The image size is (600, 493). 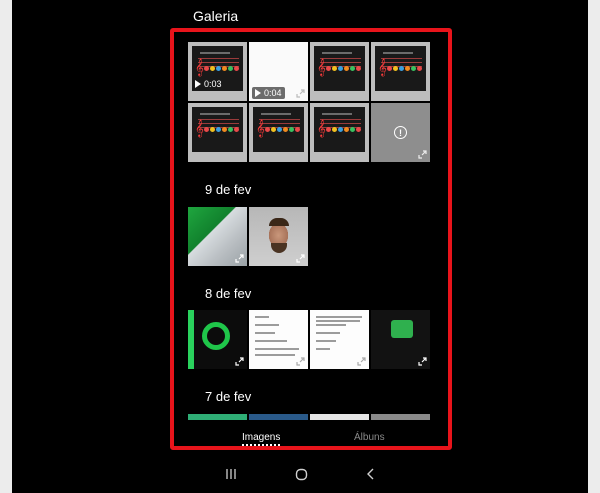 I want to click on tab-bar: Imagens Álbuns, so click(x=311, y=439).